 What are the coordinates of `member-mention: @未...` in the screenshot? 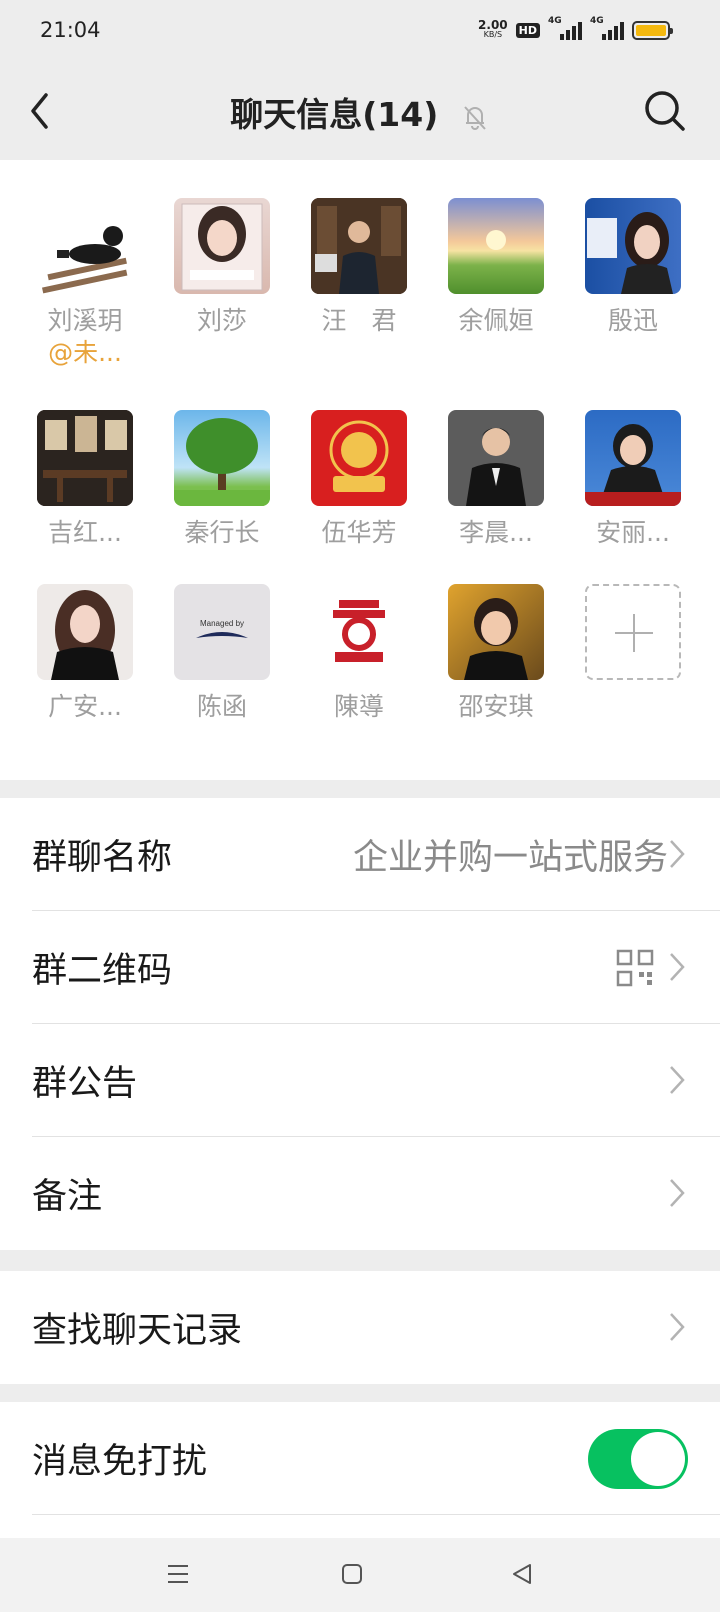 It's located at (85, 352).